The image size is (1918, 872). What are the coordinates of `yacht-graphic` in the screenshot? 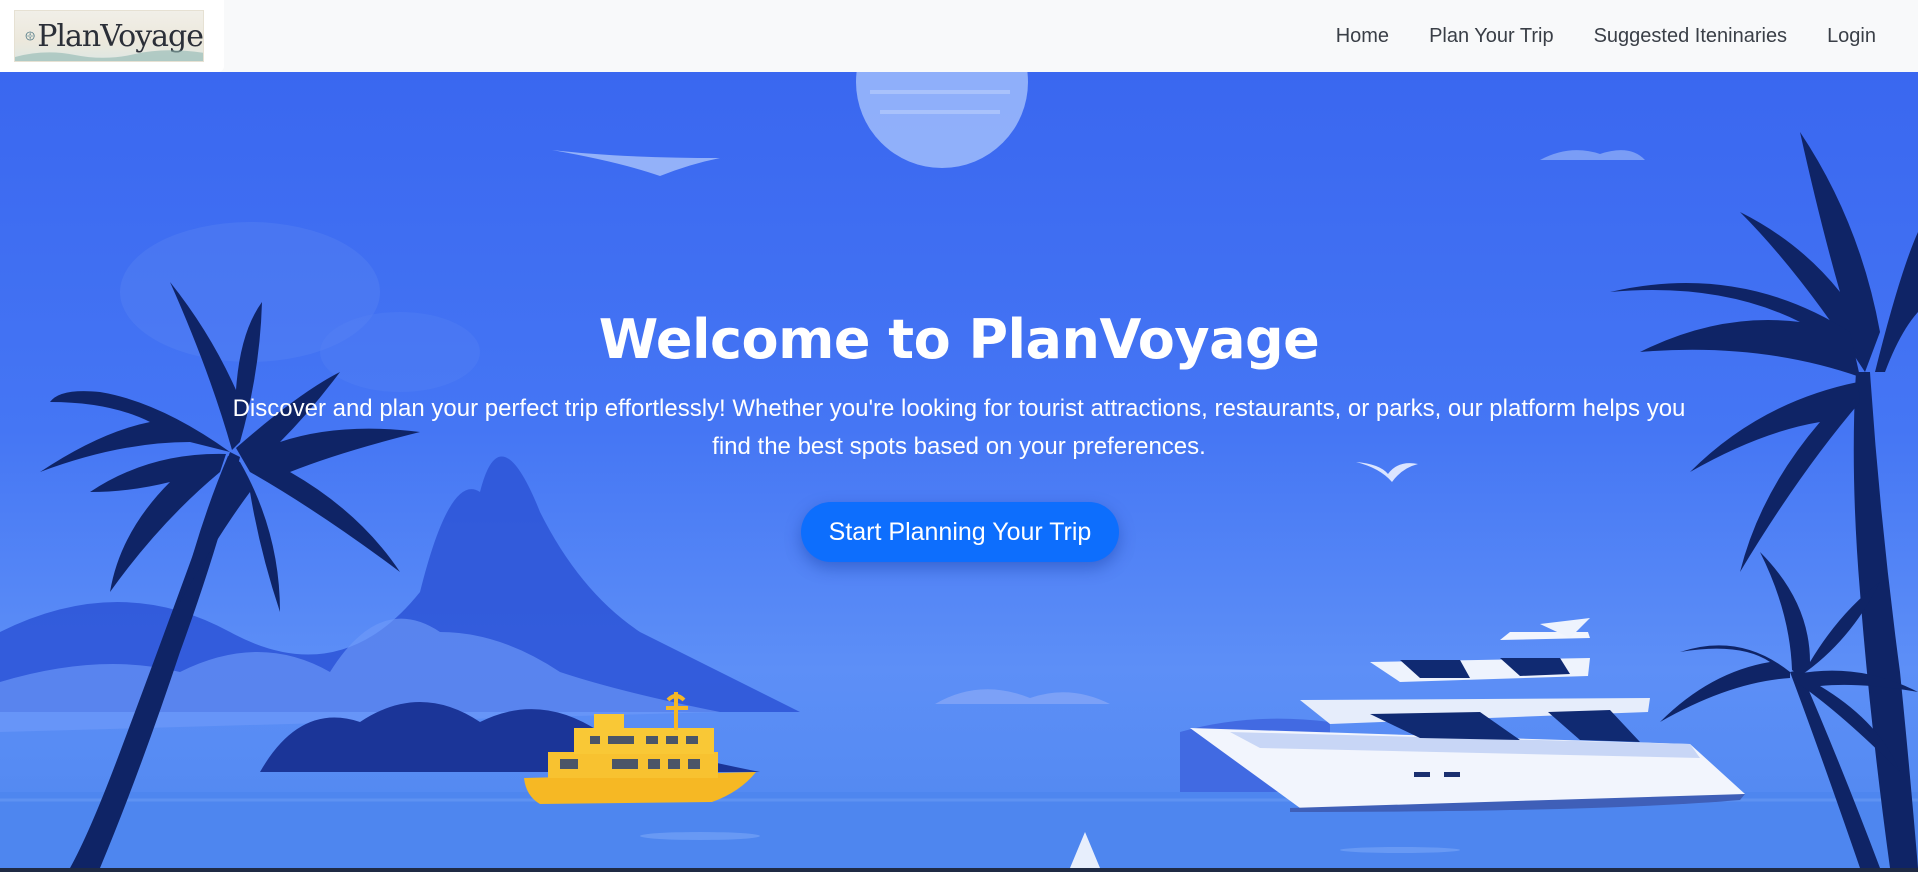 It's located at (1467, 715).